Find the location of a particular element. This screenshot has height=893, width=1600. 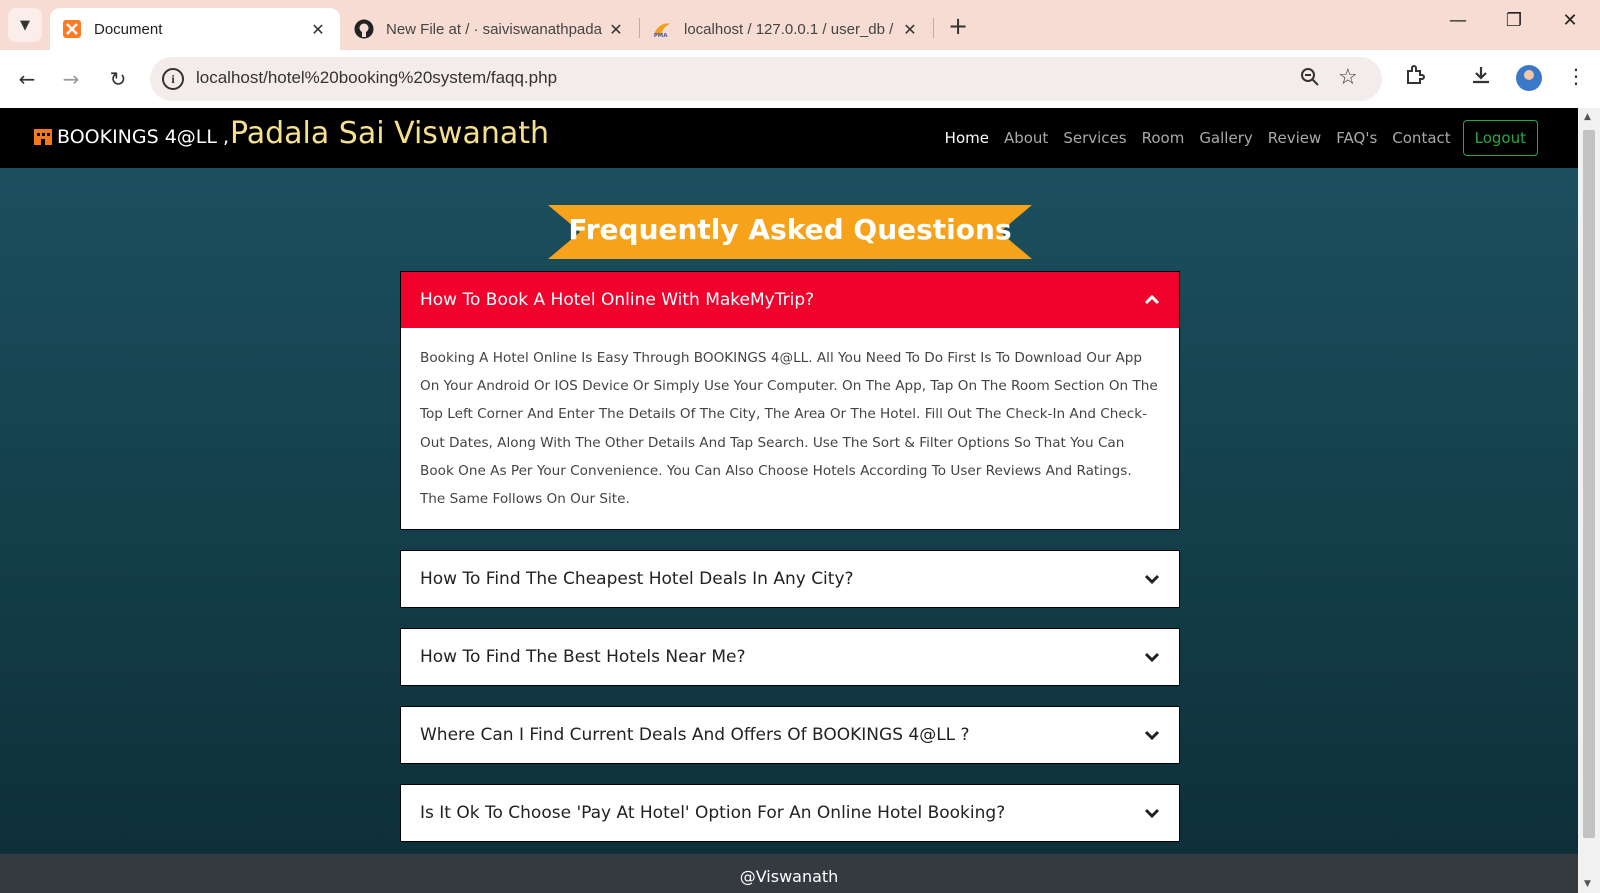

svg-text: PMA is located at coordinates (661, 36).